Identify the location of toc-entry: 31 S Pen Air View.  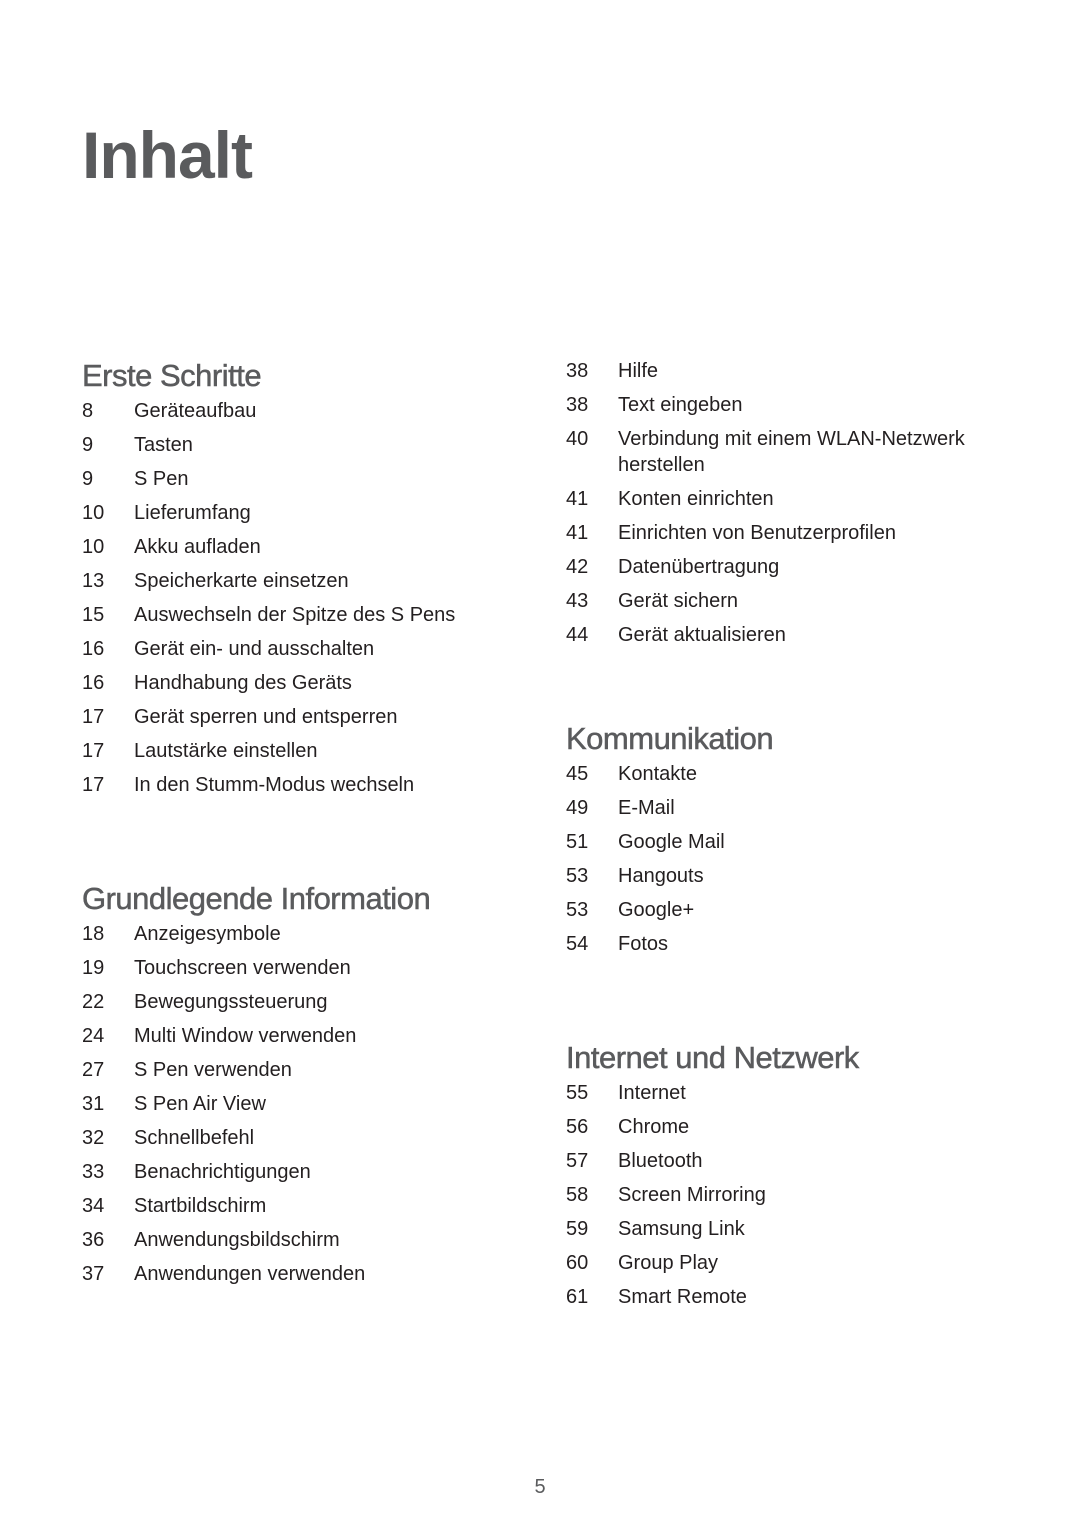
(302, 1104).